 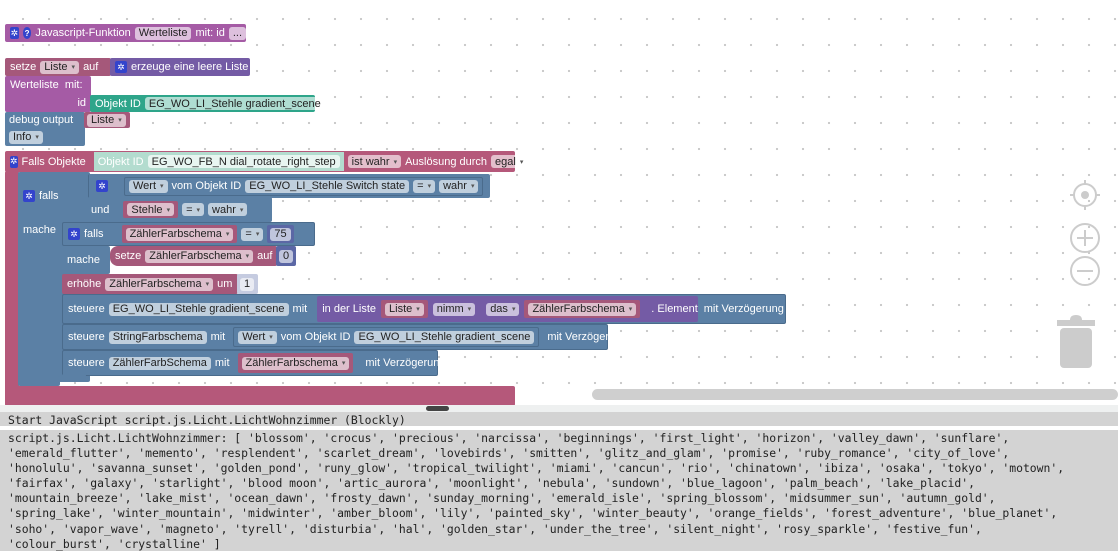 What do you see at coordinates (114, 543) in the screenshot?
I see `log-line: 'colour_burst', 'crystalline' ]` at bounding box center [114, 543].